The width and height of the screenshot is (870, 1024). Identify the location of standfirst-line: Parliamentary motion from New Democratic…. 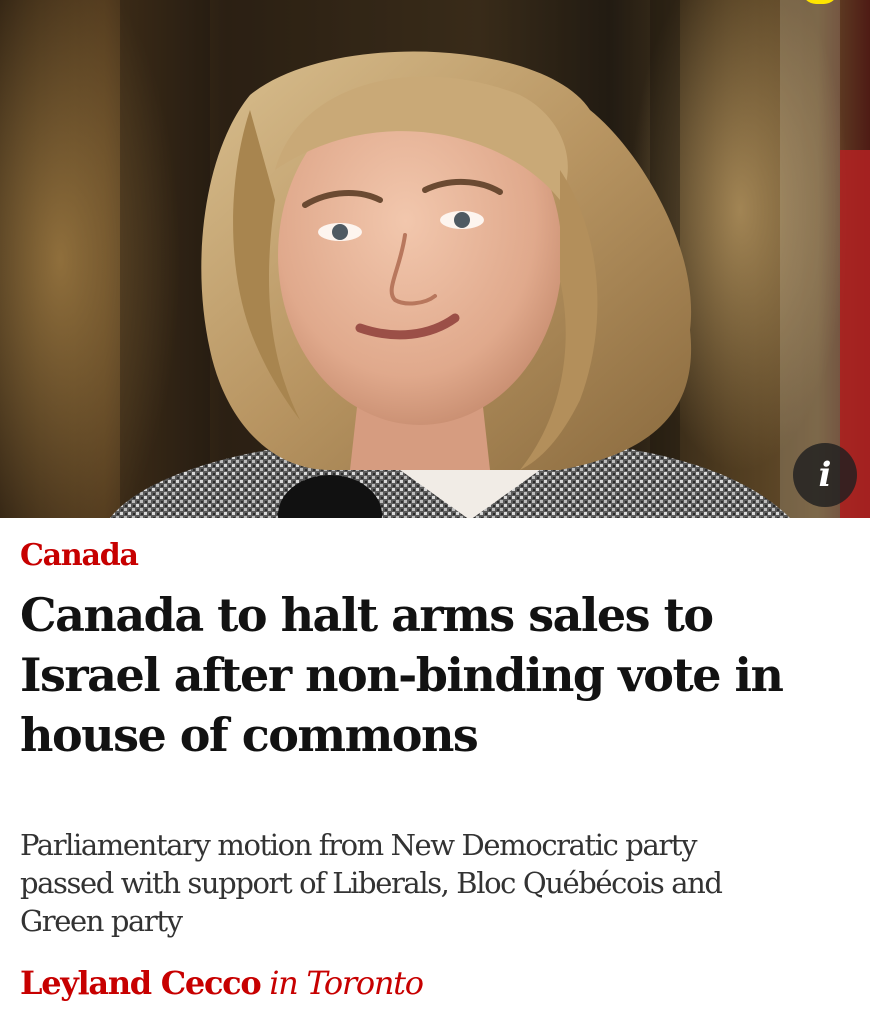
(358, 845).